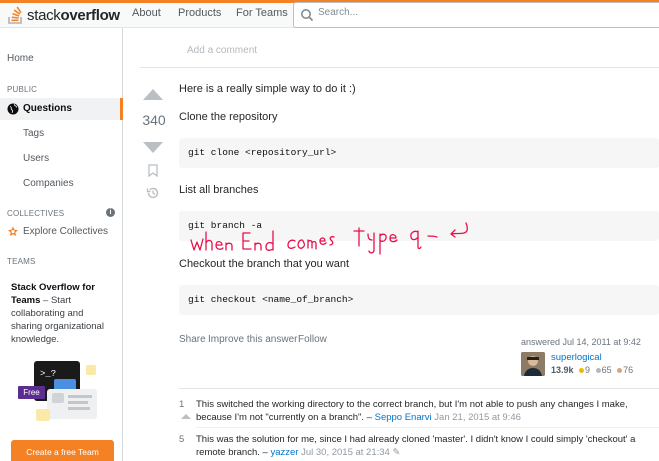  What do you see at coordinates (154, 120) in the screenshot?
I see `vote-count: 340` at bounding box center [154, 120].